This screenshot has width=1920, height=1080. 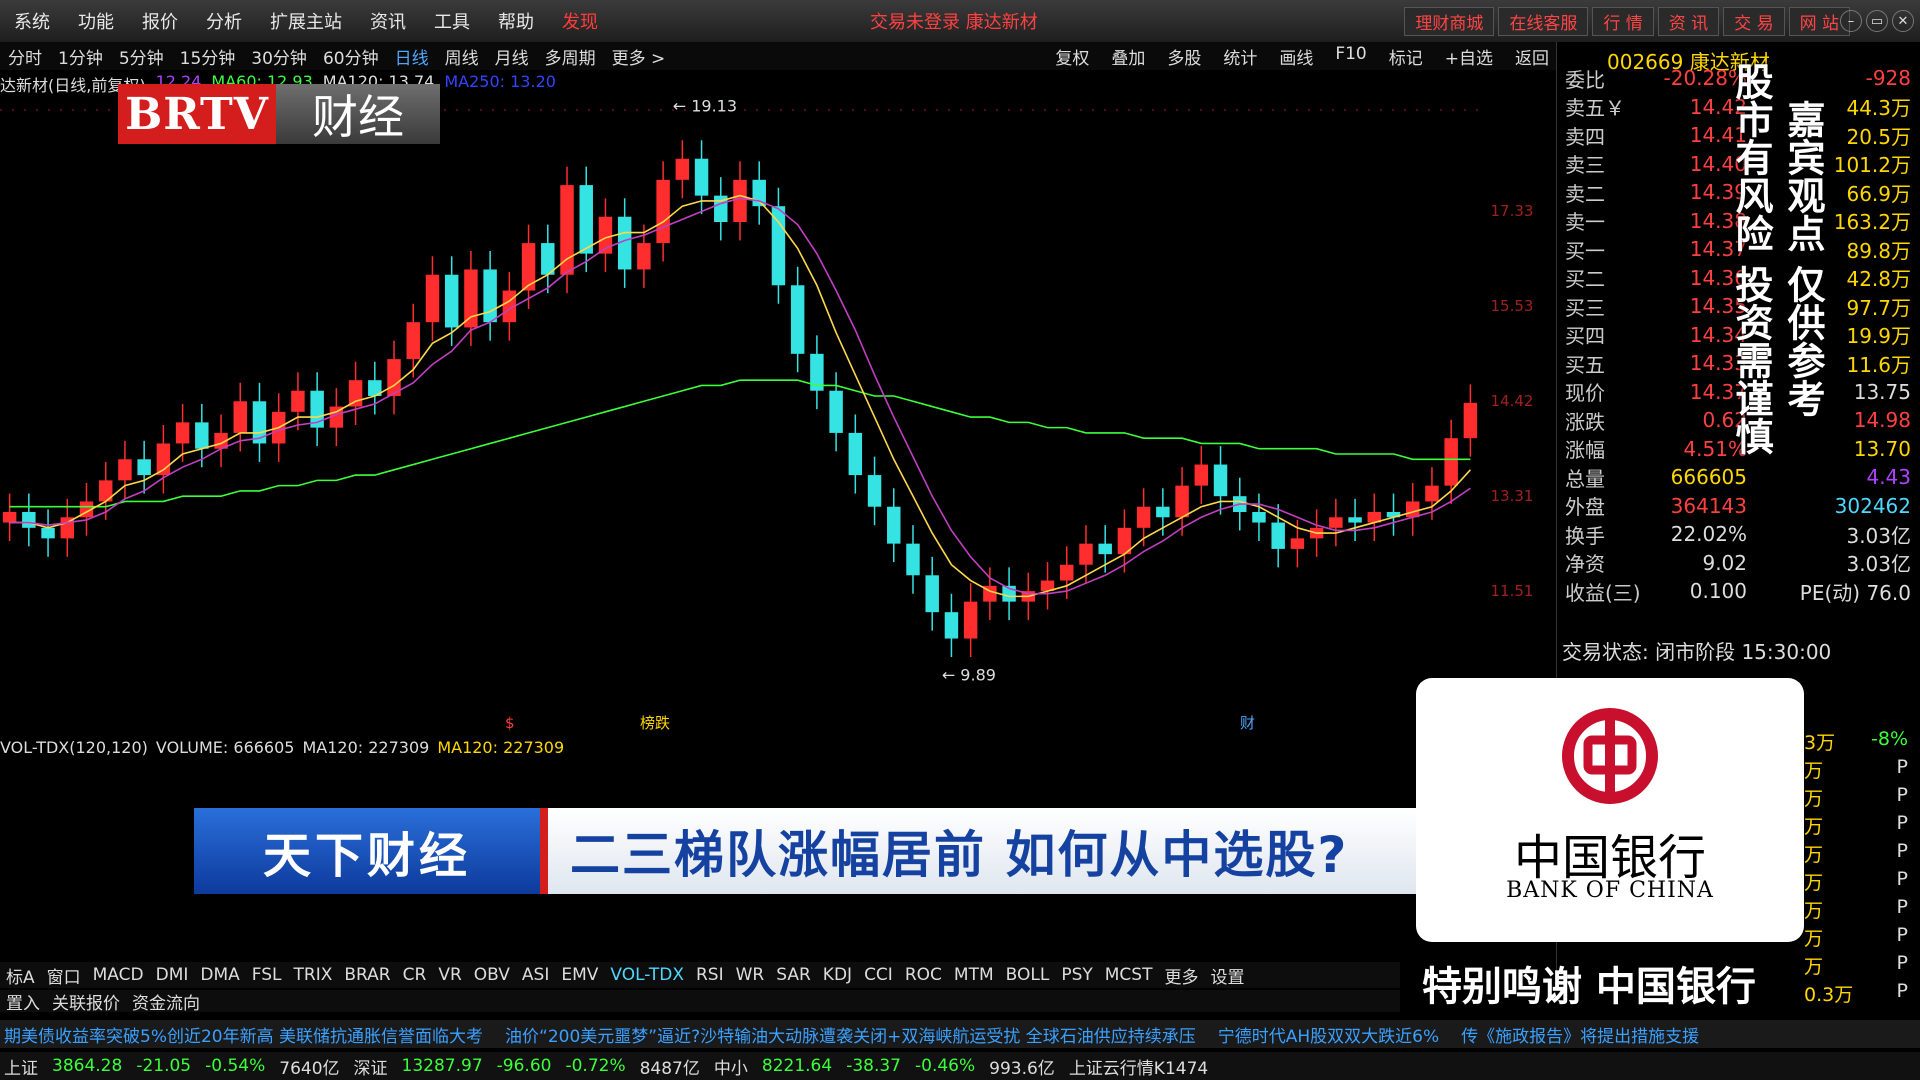 What do you see at coordinates (1585, 535) in the screenshot?
I see `quote-label: 换手` at bounding box center [1585, 535].